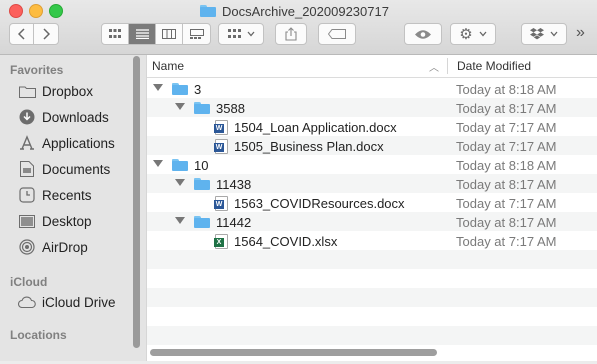 This screenshot has height=364, width=597. I want to click on list-view-icon, so click(142, 34).